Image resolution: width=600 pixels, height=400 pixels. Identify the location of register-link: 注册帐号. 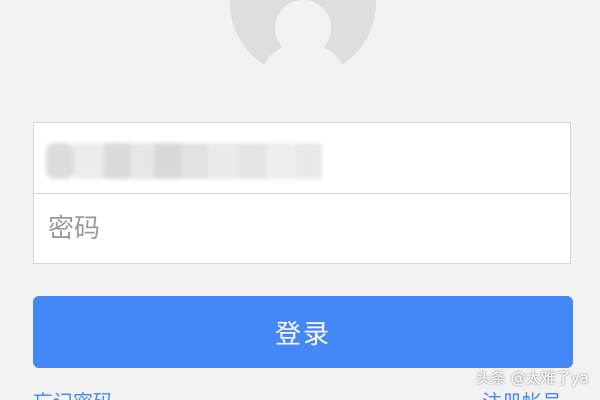
(522, 396).